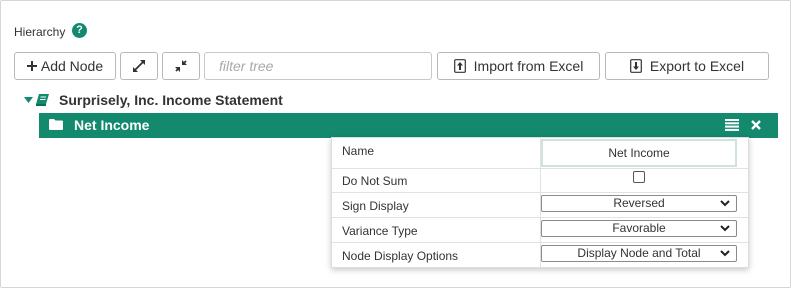  What do you see at coordinates (40, 32) in the screenshot?
I see `hierarchy-label: Hierarchy` at bounding box center [40, 32].